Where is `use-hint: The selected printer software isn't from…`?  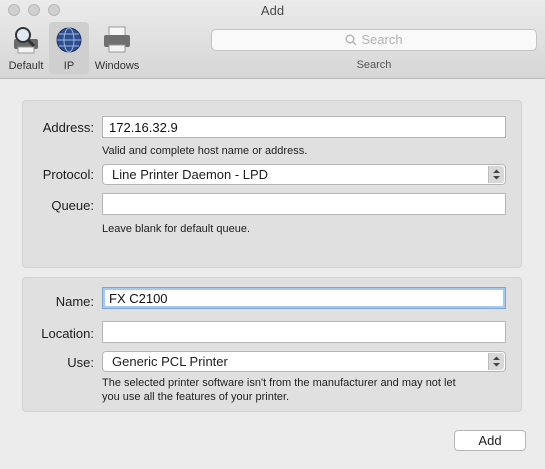
use-hint: The selected printer software isn't from… is located at coordinates (279, 390).